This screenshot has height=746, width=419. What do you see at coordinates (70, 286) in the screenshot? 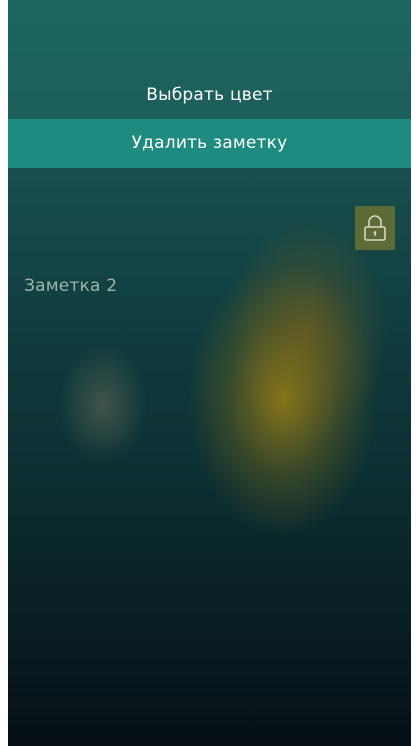
I see `note-title: Заметка 2` at bounding box center [70, 286].